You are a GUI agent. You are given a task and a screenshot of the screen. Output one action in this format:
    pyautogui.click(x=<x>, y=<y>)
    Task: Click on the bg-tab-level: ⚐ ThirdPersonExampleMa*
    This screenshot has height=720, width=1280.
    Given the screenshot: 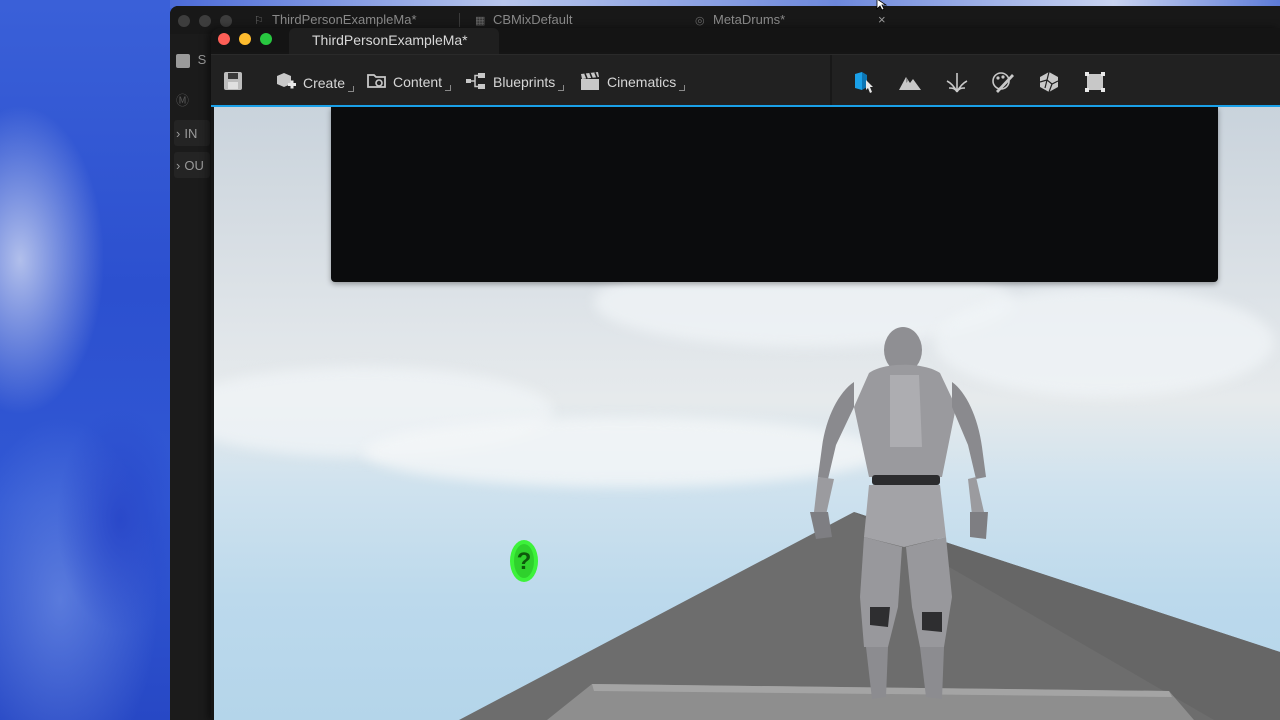 What is the action you would take?
    pyautogui.click(x=335, y=19)
    